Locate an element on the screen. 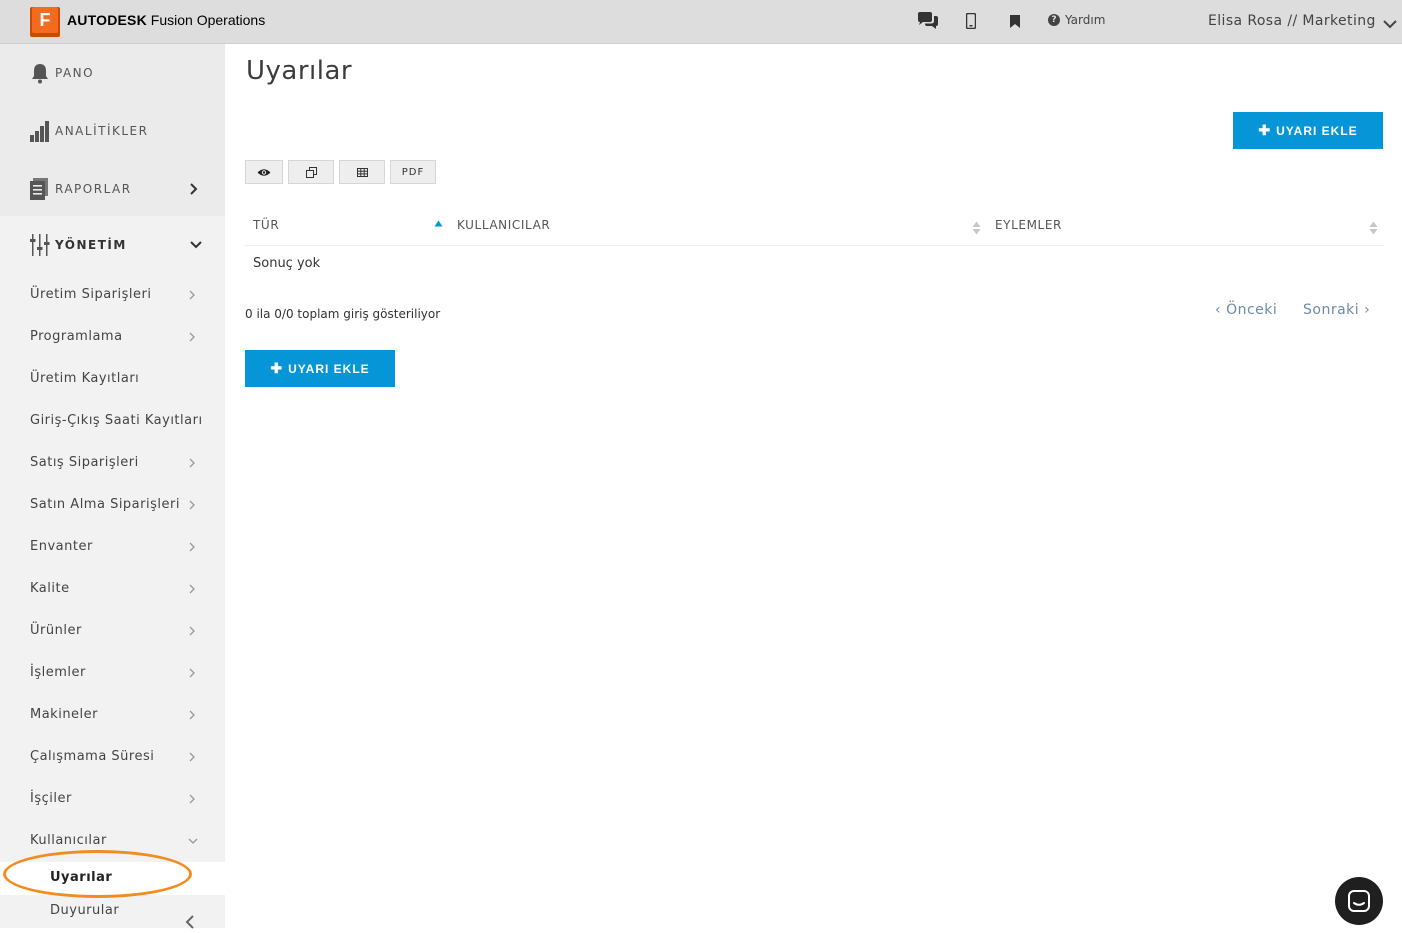 The image size is (1402, 933). sidebar-item-label: PANO is located at coordinates (75, 73).